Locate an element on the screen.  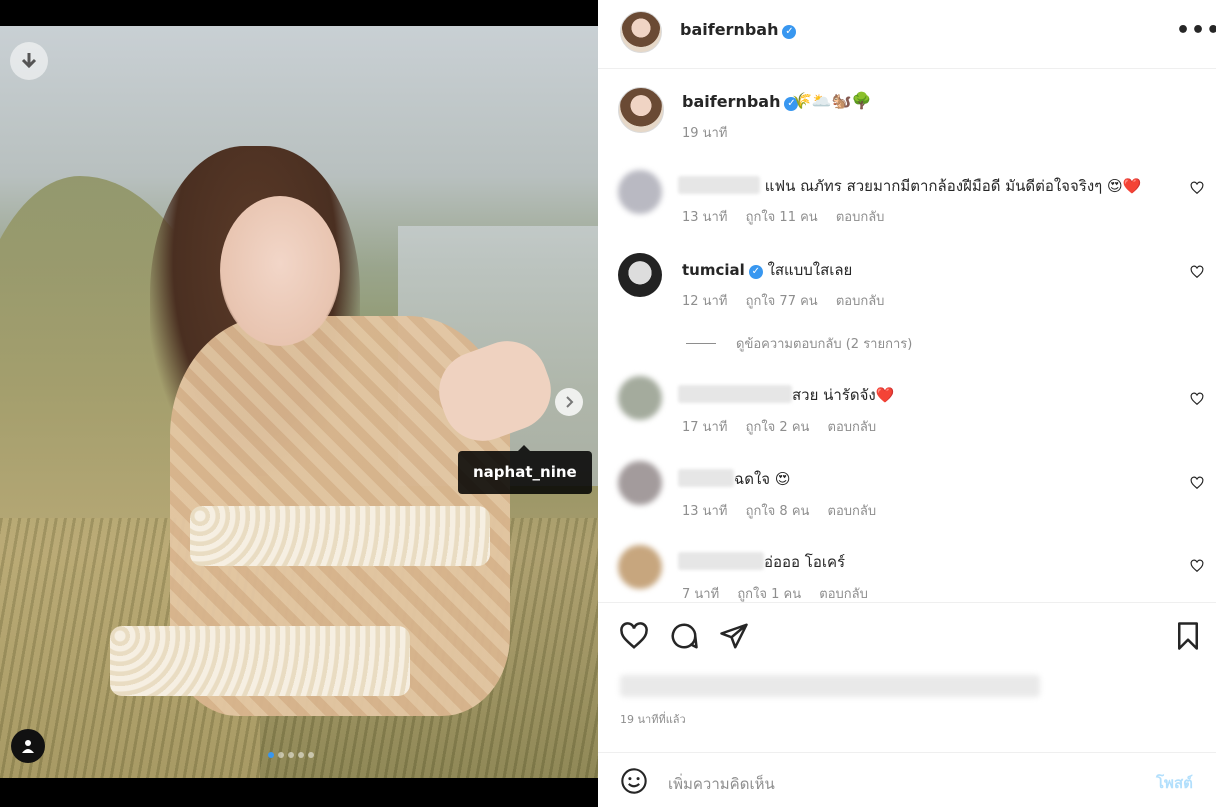
comment-text: สวย น่ารัดจัง❤️ is located at coordinates (843, 395).